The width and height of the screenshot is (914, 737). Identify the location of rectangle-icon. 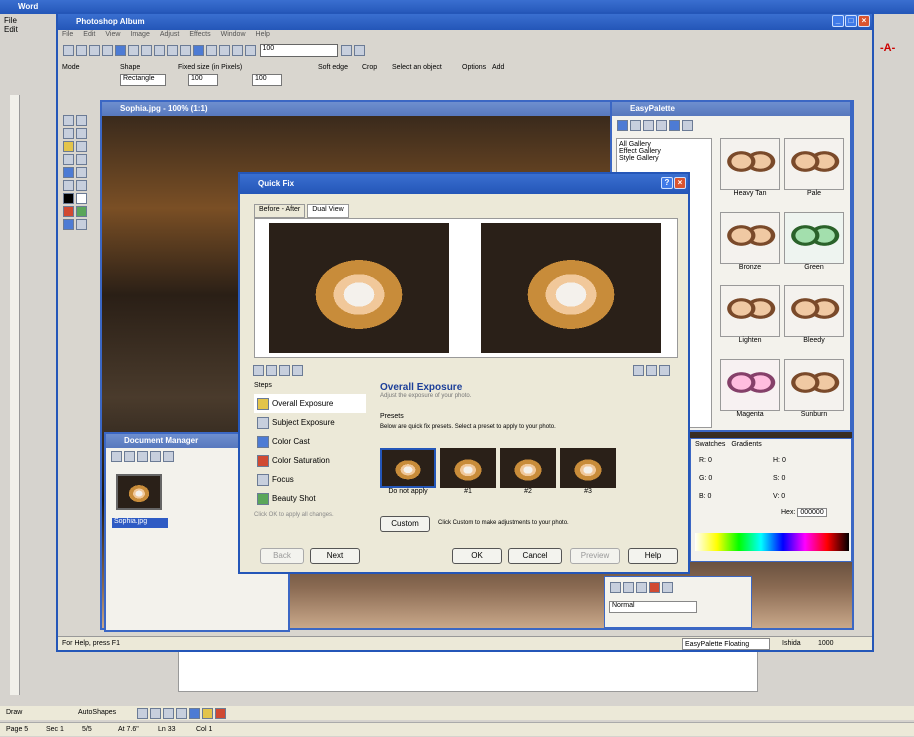
(168, 713).